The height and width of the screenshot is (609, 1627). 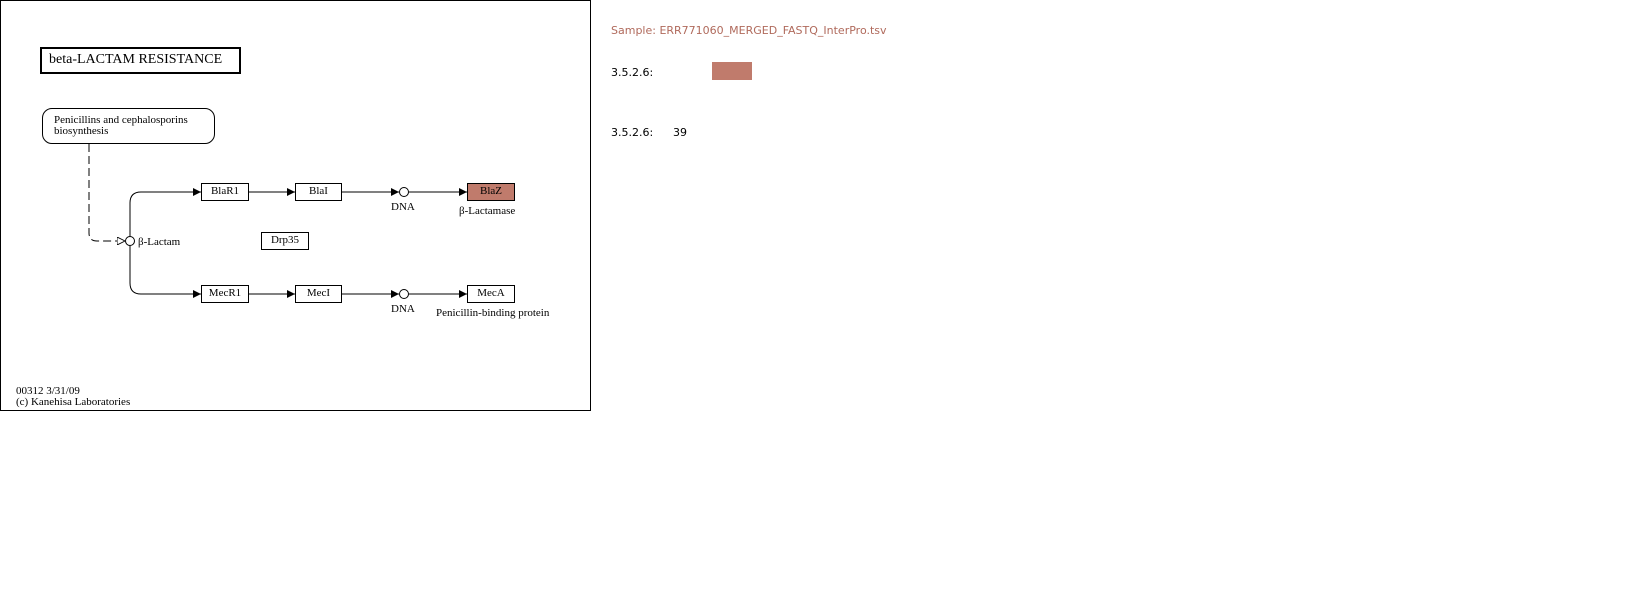 What do you see at coordinates (165, 272) in the screenshot?
I see `edge-lactam-mecr1` at bounding box center [165, 272].